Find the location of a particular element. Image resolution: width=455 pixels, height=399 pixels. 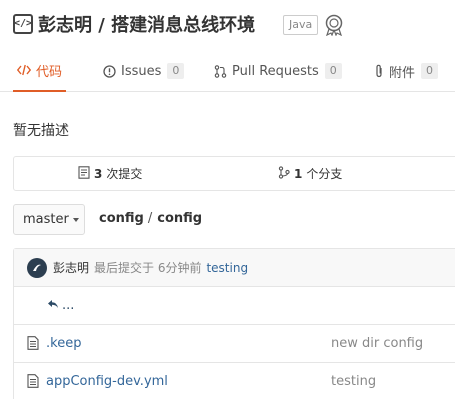

attachments-count: 0 is located at coordinates (430, 71).